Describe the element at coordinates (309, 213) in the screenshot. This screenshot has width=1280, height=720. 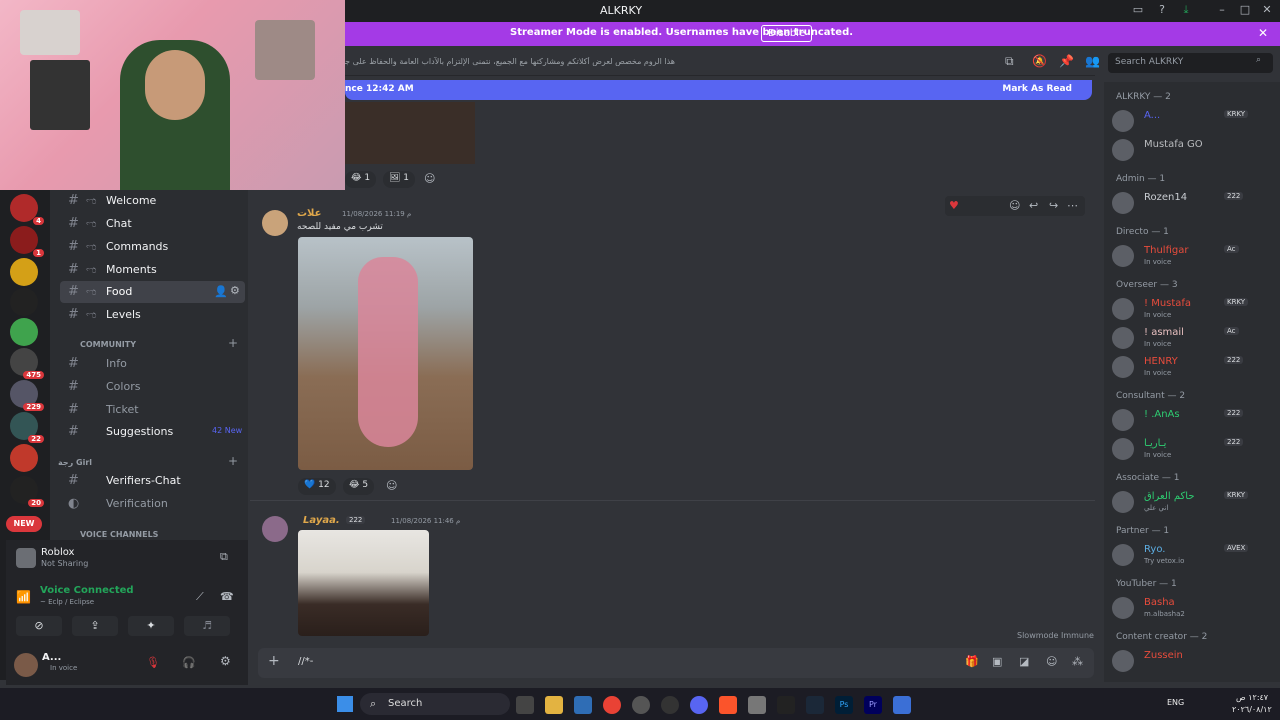
I see `message-author: علات` at that location.